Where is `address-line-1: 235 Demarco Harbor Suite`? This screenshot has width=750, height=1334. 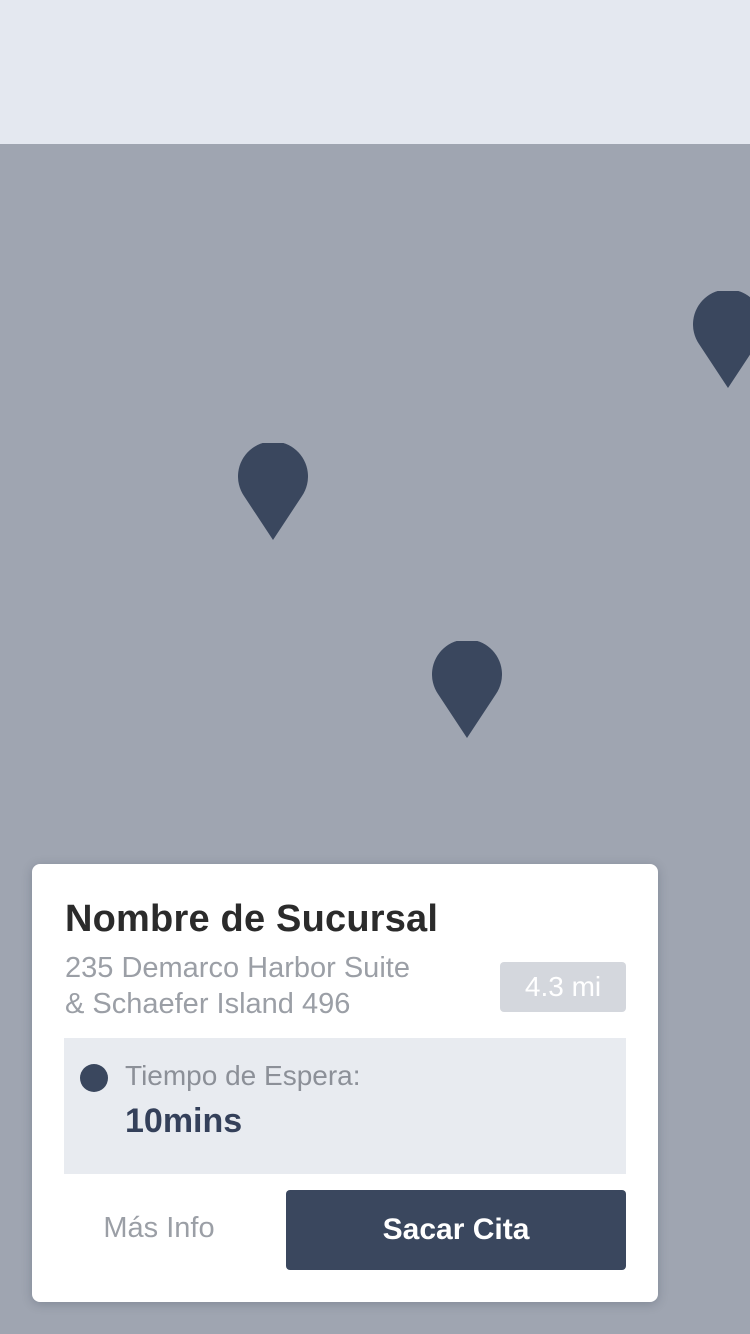 address-line-1: 235 Demarco Harbor Suite is located at coordinates (237, 968).